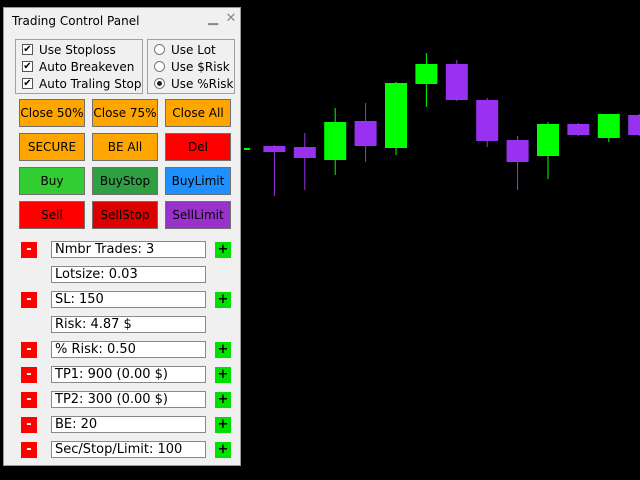 The width and height of the screenshot is (640, 480). Describe the element at coordinates (128, 374) in the screenshot. I see `tp1-field: TP1: 900 (0.00 $)` at that location.